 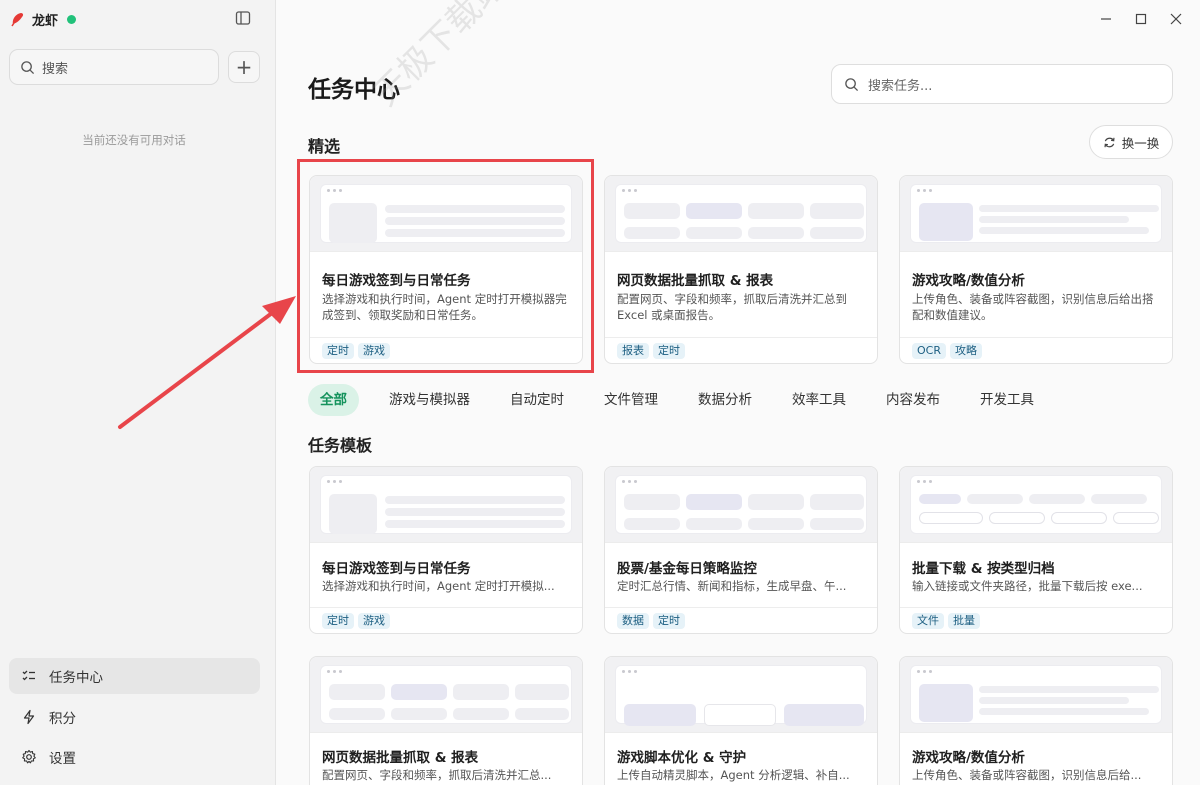 I want to click on card-tags: 报表 定时, so click(x=741, y=350).